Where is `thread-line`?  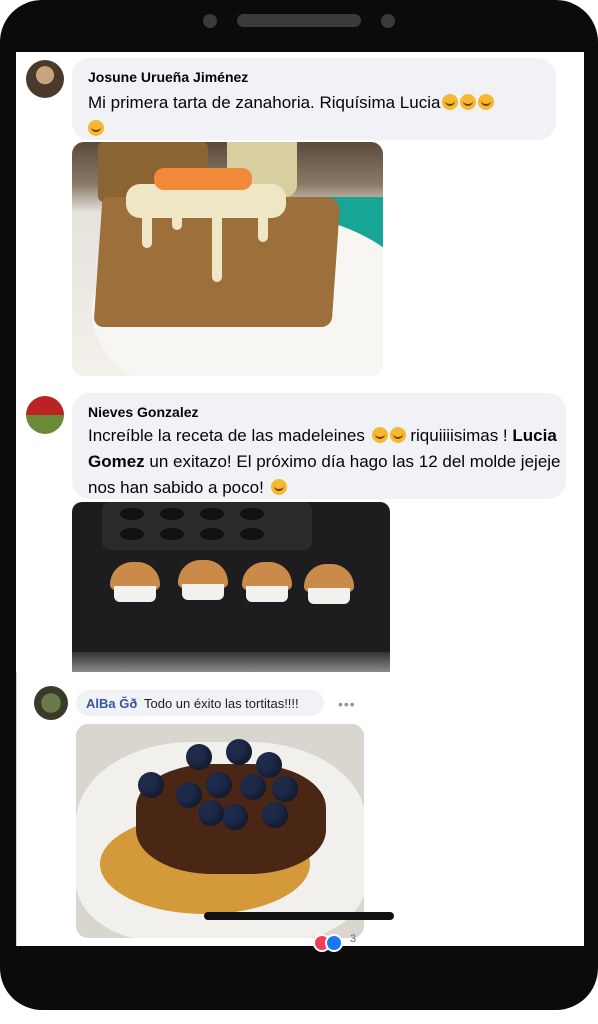 thread-line is located at coordinates (16, 809).